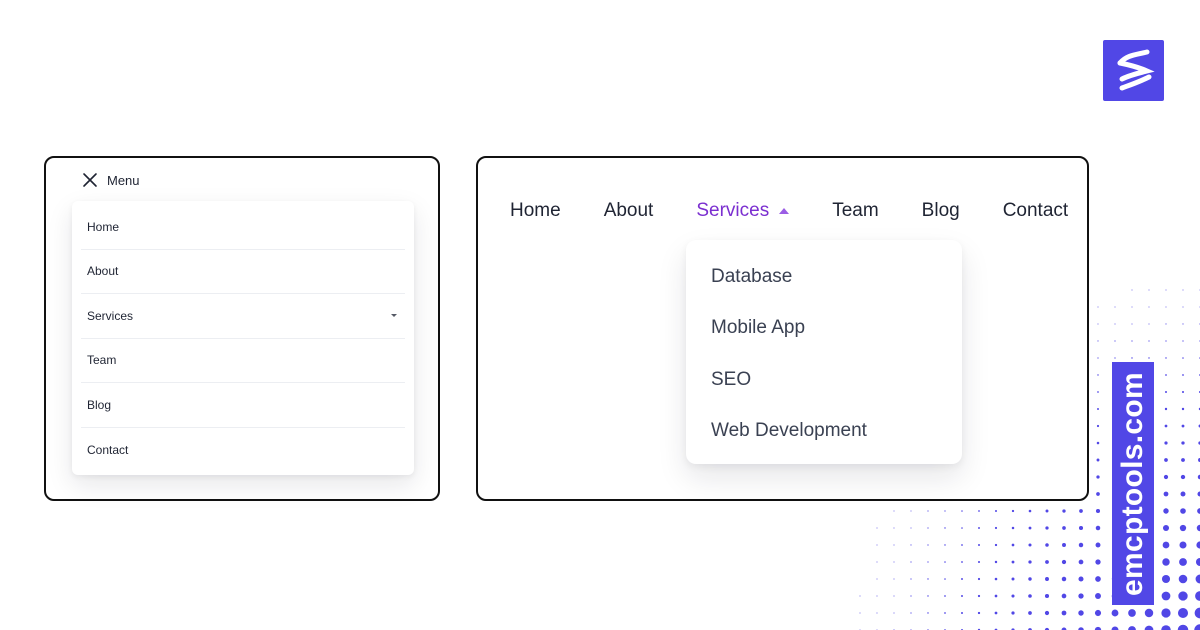 This screenshot has height=630, width=1200. What do you see at coordinates (243, 316) in the screenshot?
I see `mobile-menu-item-services: Services` at bounding box center [243, 316].